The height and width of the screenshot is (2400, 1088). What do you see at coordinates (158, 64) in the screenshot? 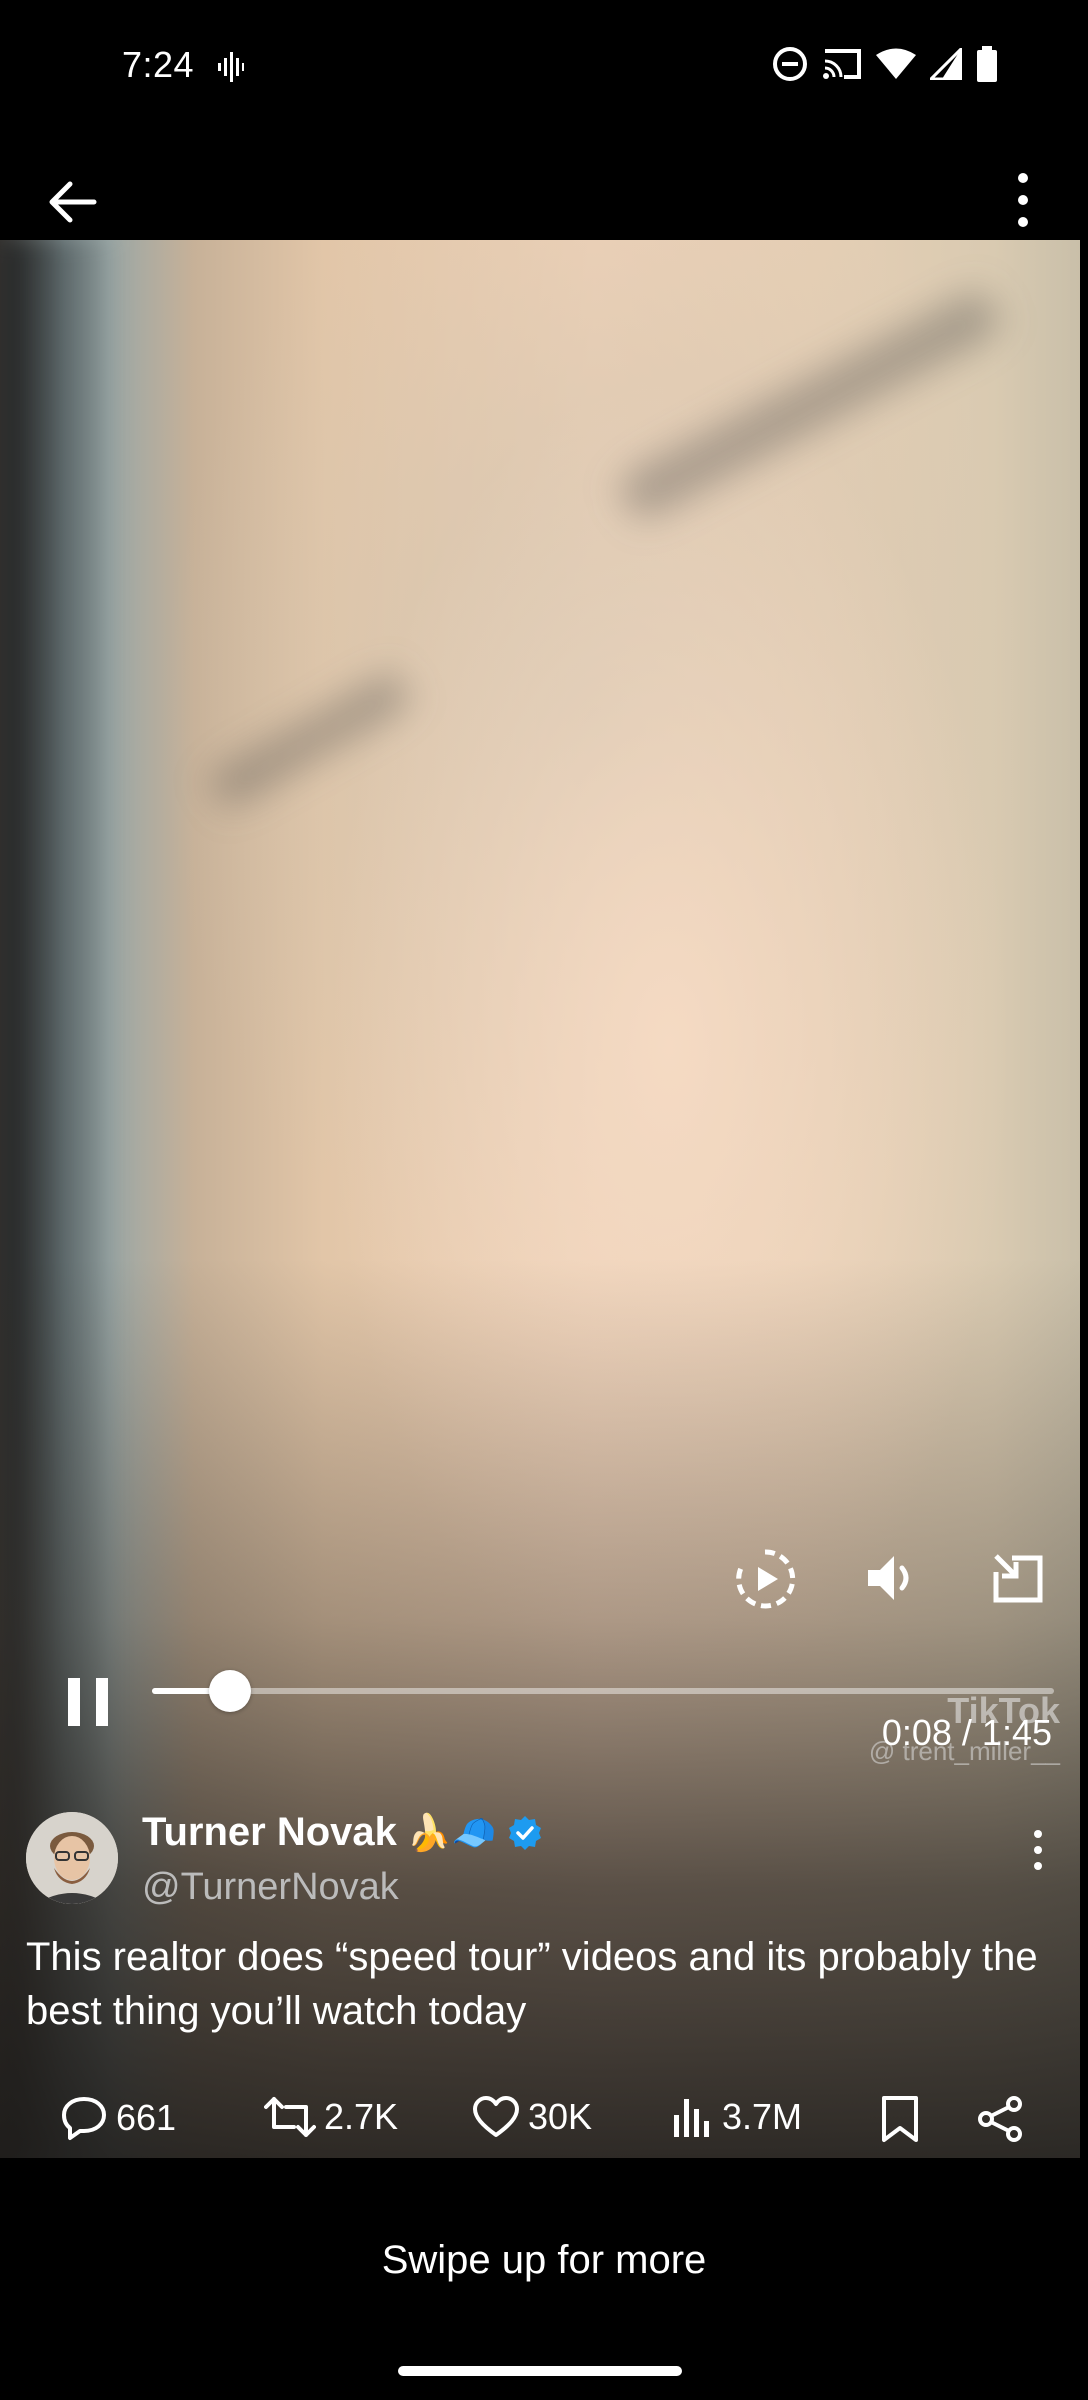
I see `status-time: 7:24` at bounding box center [158, 64].